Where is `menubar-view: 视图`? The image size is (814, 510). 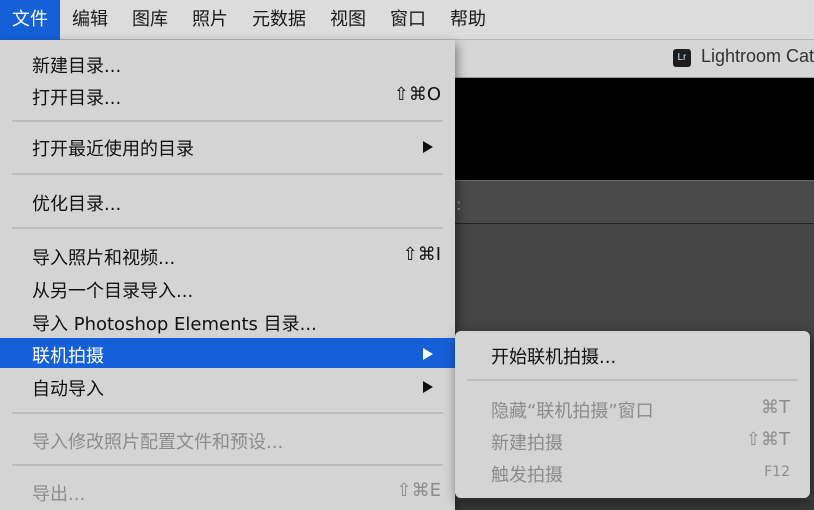 menubar-view: 视图 is located at coordinates (348, 20).